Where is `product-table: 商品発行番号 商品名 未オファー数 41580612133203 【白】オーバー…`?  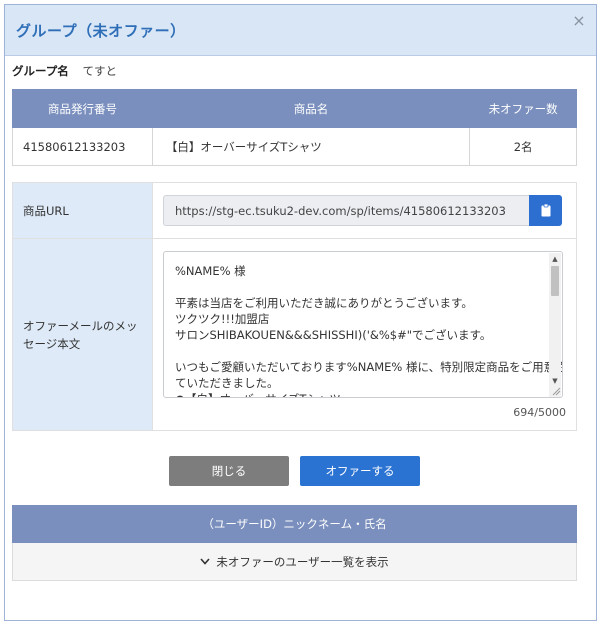 product-table: 商品発行番号 商品名 未オファー数 41580612133203 【白】オーバー… is located at coordinates (294, 127).